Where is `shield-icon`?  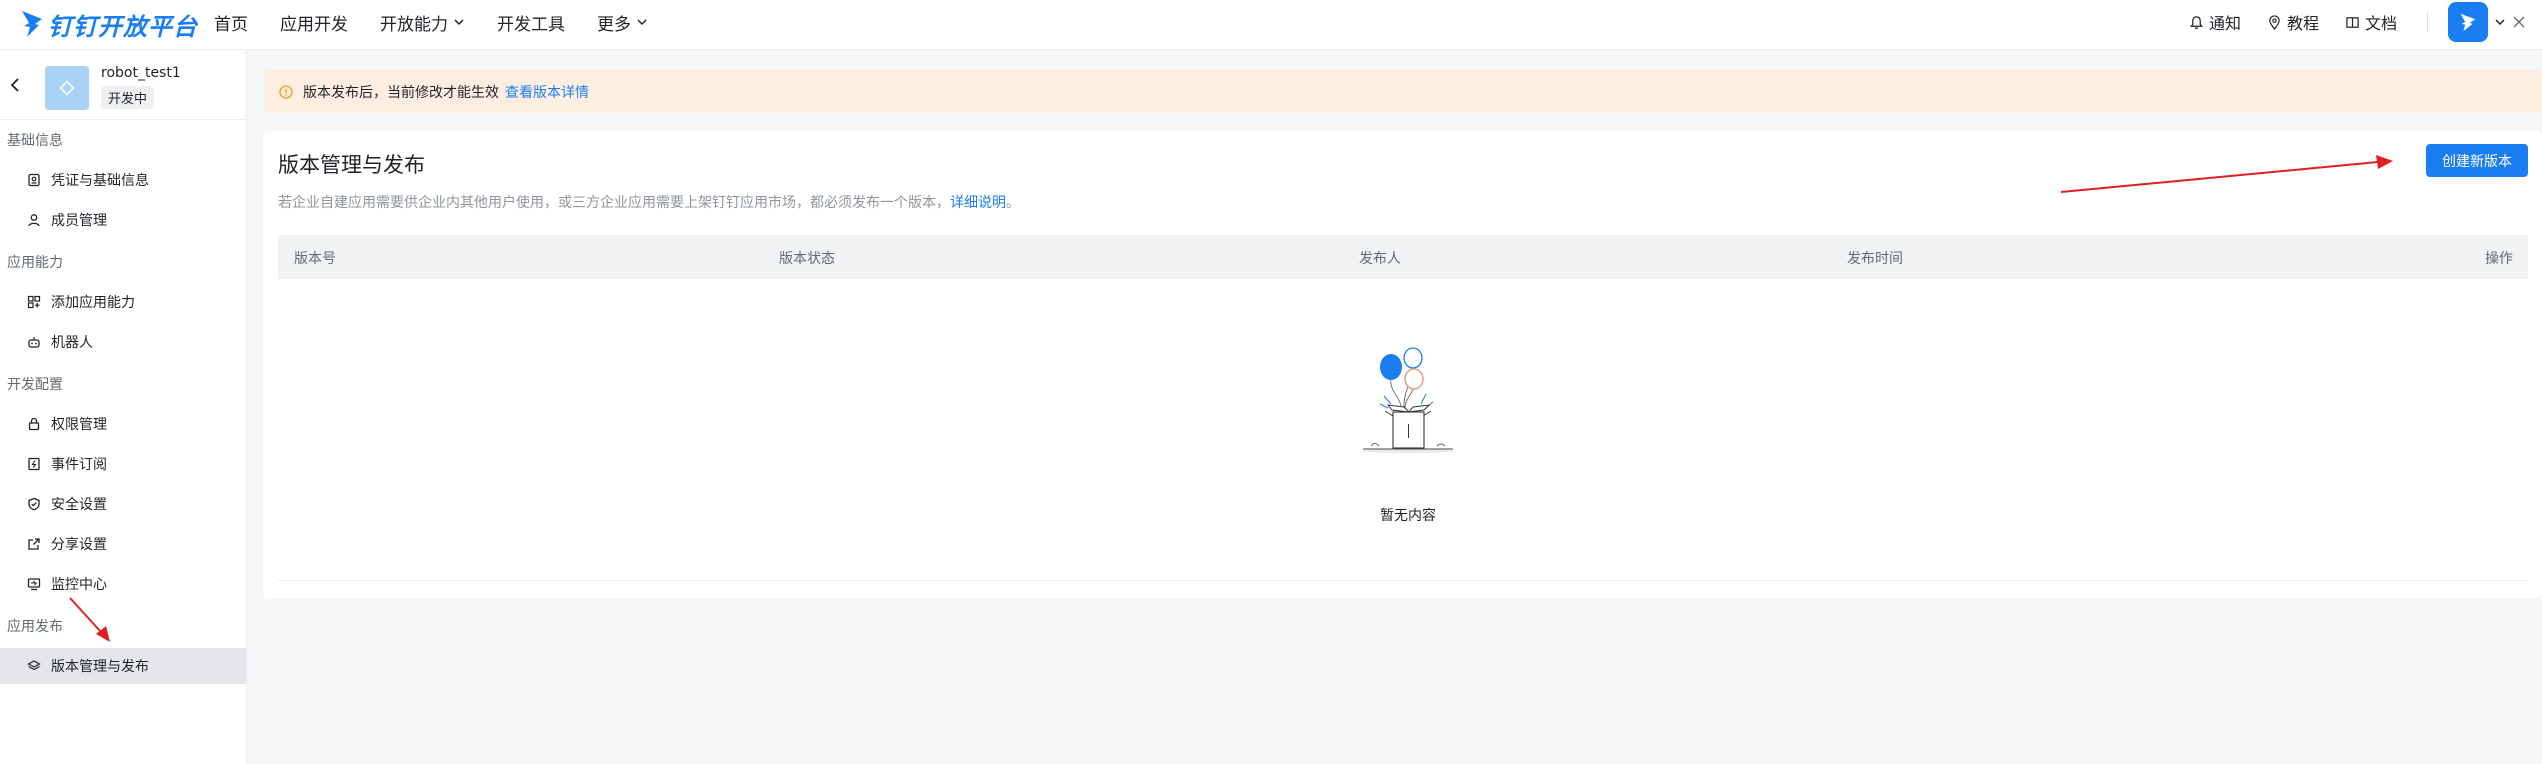 shield-icon is located at coordinates (34, 504).